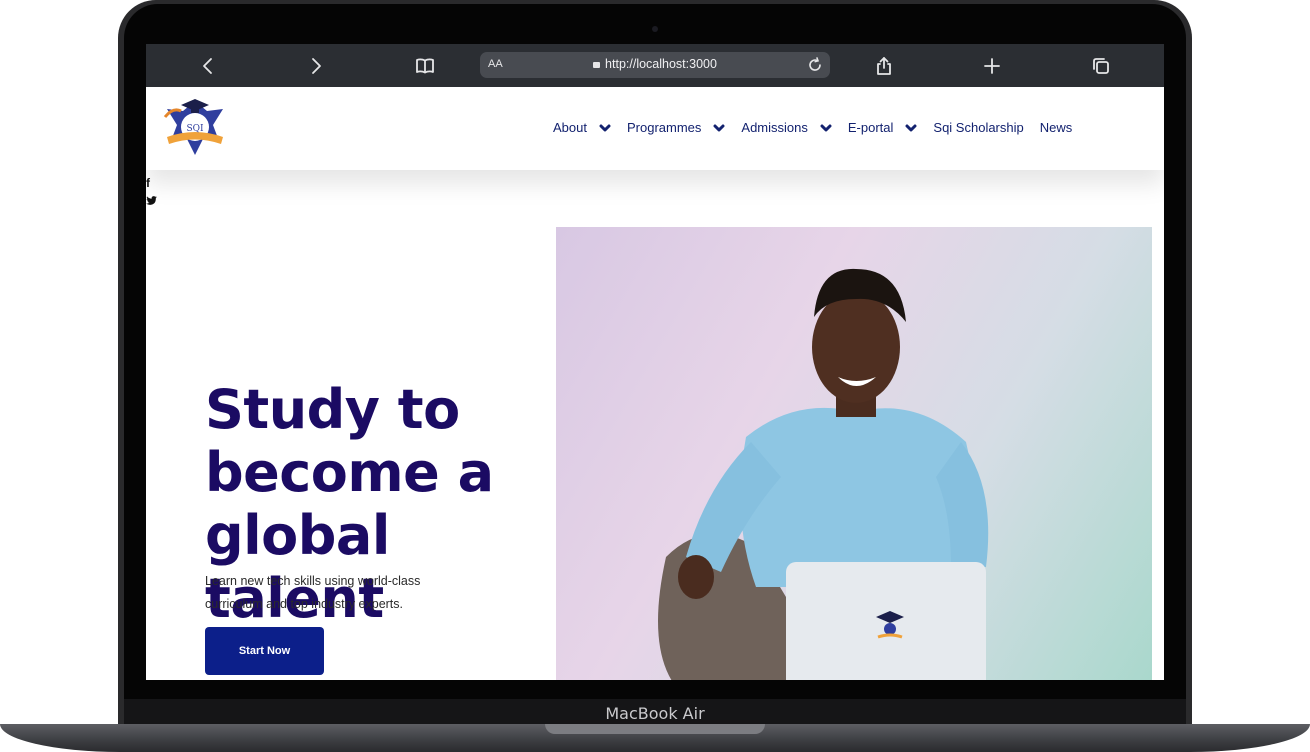 This screenshot has height=752, width=1310. I want to click on webcam, so click(655, 29).